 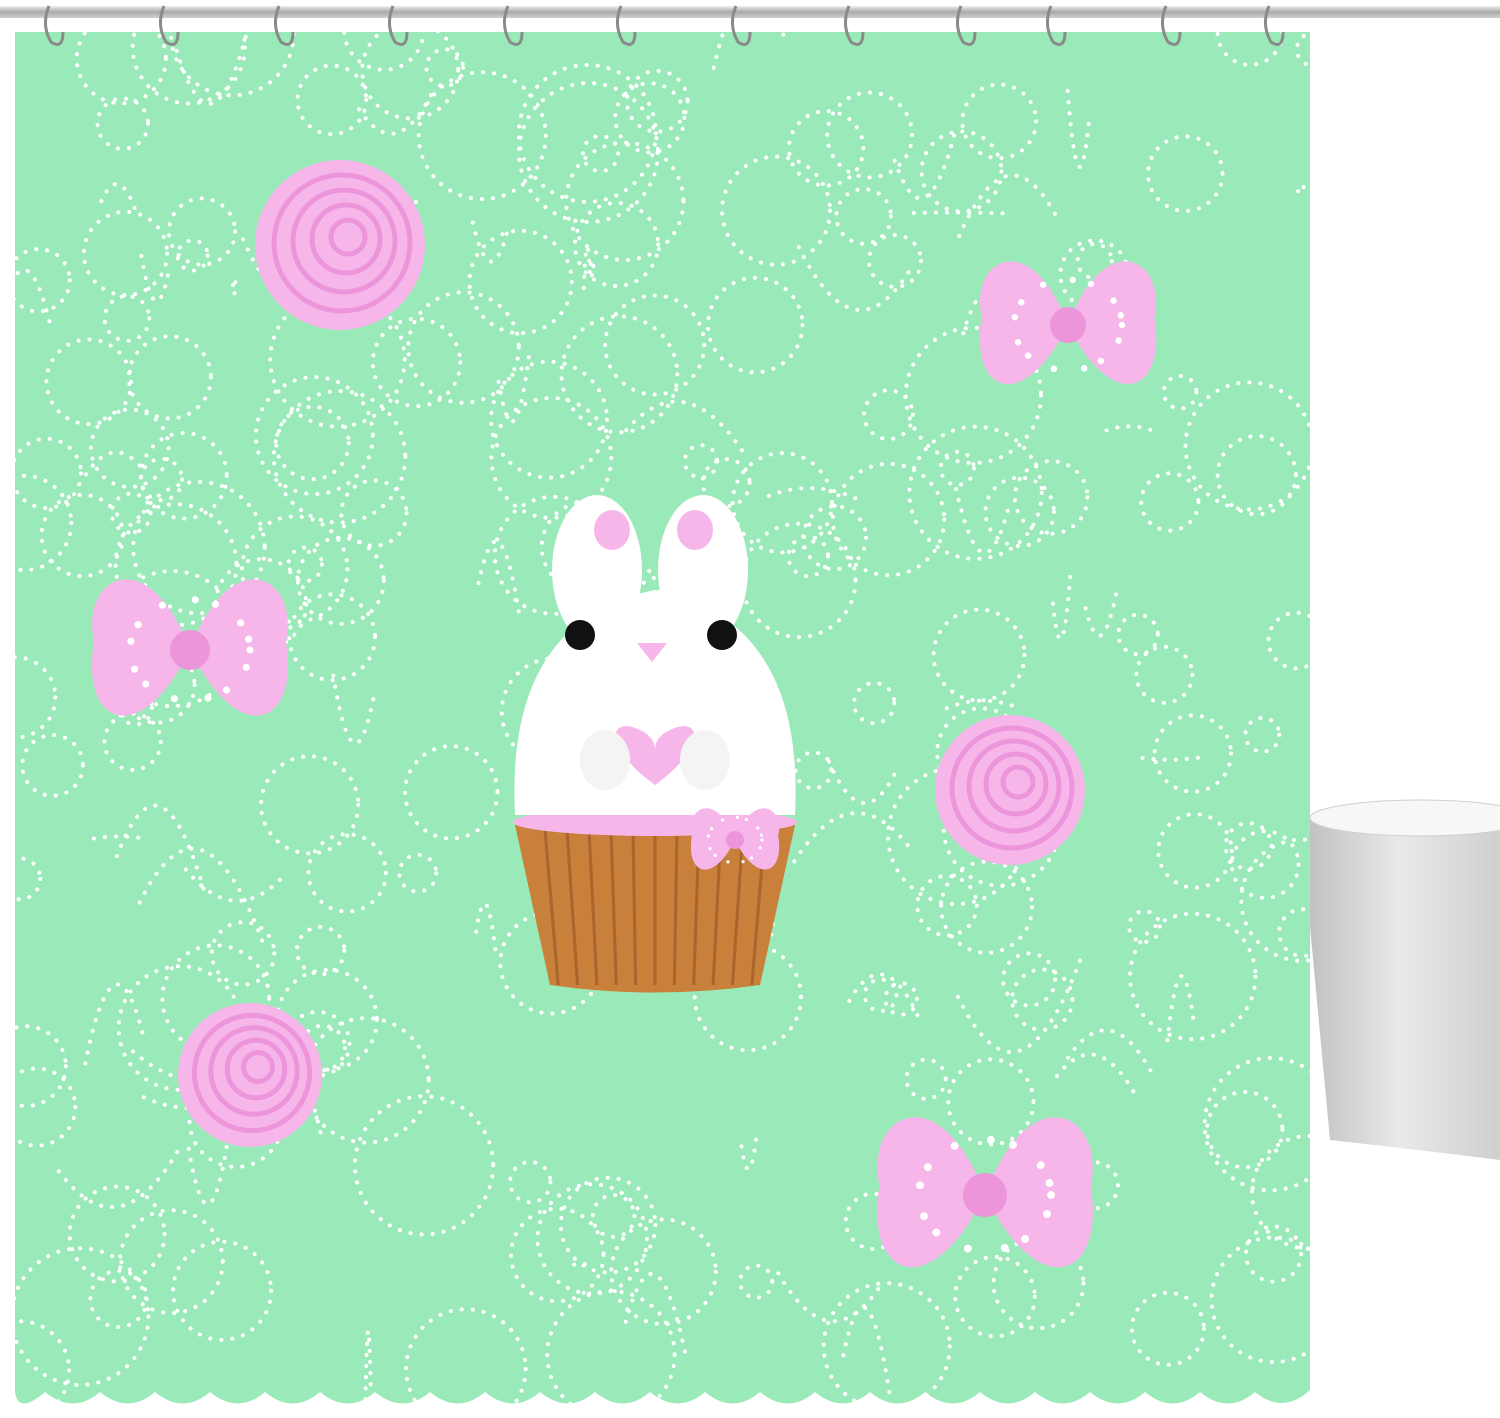 What do you see at coordinates (1400, 979) in the screenshot?
I see `bathtub` at bounding box center [1400, 979].